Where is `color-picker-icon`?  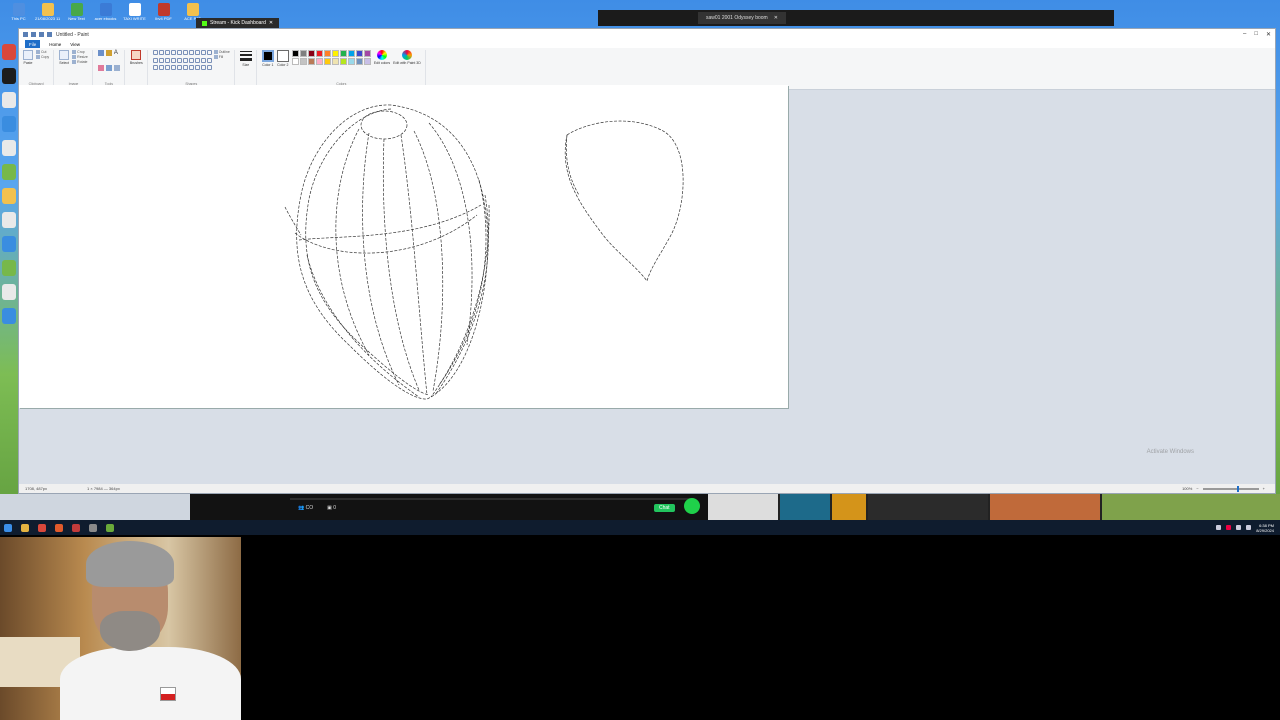
color-picker-icon is located at coordinates (108, 68).